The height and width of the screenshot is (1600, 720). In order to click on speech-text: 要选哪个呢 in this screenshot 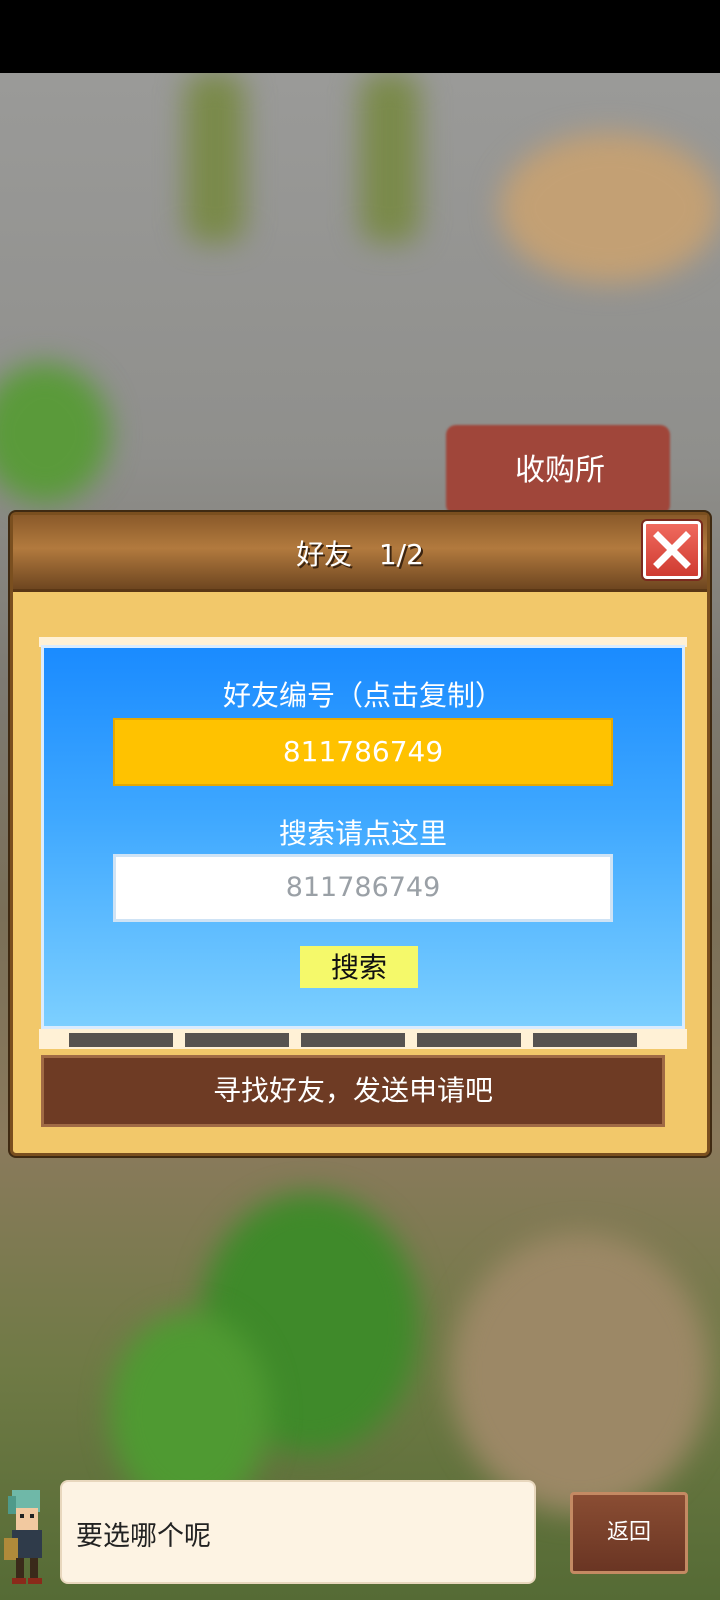, I will do `click(143, 1536)`.